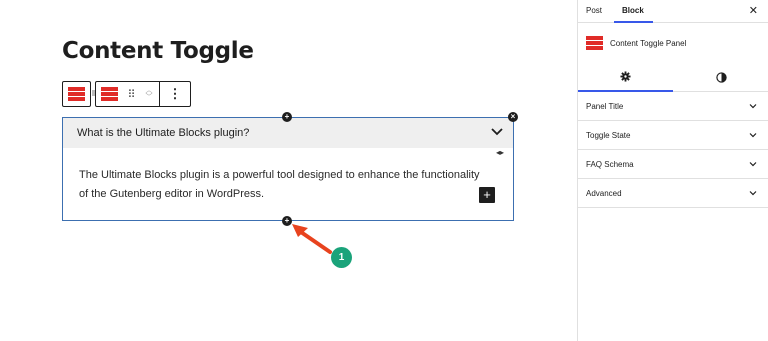  Describe the element at coordinates (633, 22) in the screenshot. I see `active-tab-indicator` at that location.